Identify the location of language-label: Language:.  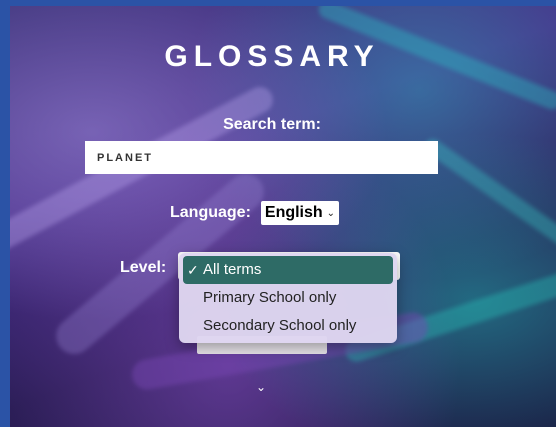
(210, 212).